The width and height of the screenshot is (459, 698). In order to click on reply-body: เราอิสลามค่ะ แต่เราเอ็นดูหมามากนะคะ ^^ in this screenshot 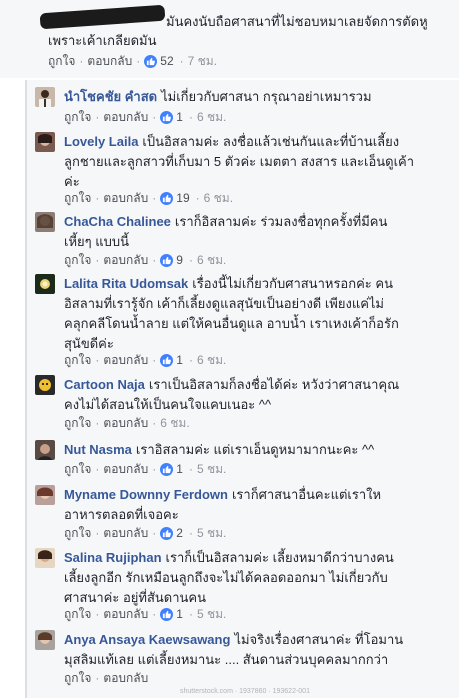, I will do `click(255, 449)`.